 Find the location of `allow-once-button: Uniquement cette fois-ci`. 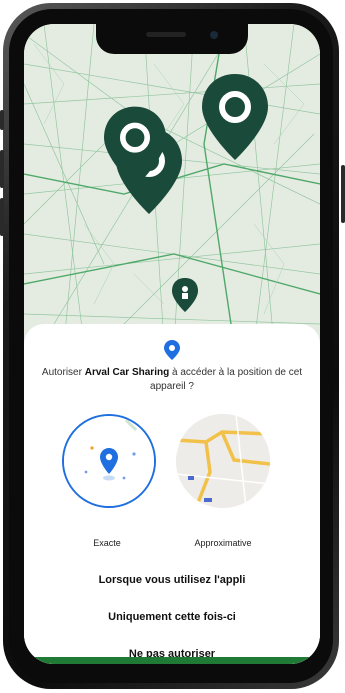

allow-once-button: Uniquement cette fois-ci is located at coordinates (172, 617).